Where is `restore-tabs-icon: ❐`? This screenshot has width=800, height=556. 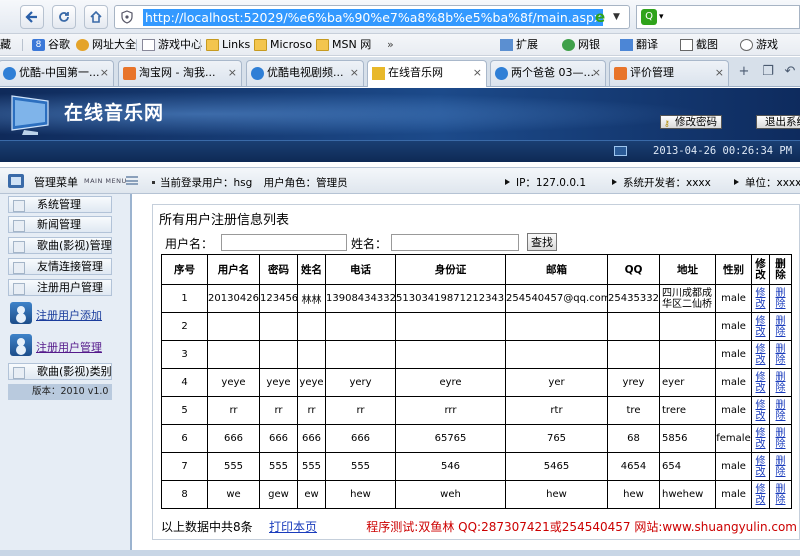 restore-tabs-icon: ❐ is located at coordinates (768, 72).